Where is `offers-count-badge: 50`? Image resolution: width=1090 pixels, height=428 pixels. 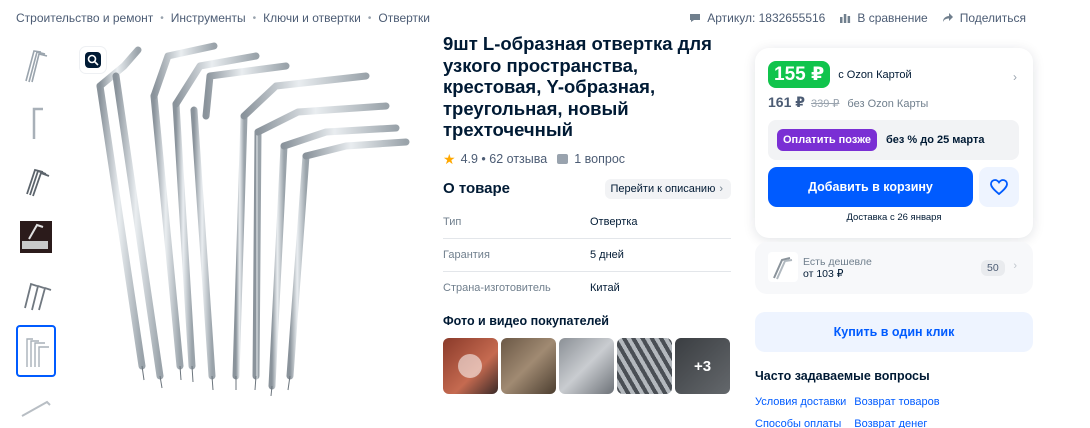 offers-count-badge: 50 is located at coordinates (993, 268).